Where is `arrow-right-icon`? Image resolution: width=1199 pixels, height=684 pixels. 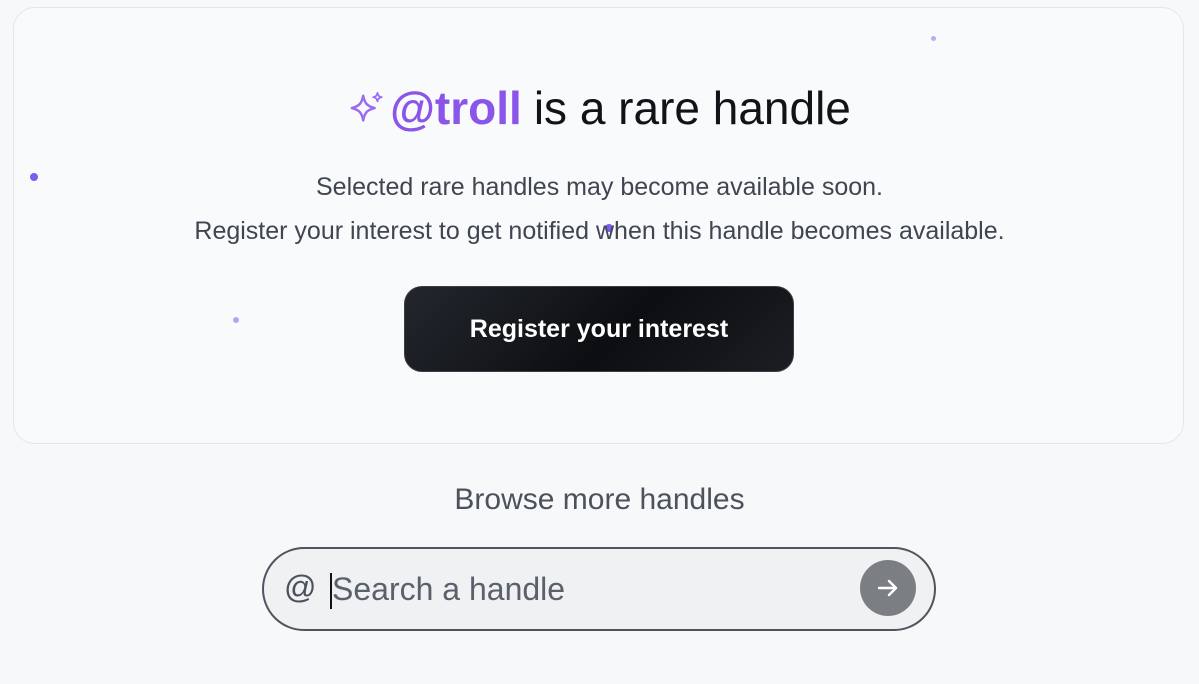
arrow-right-icon is located at coordinates (887, 588).